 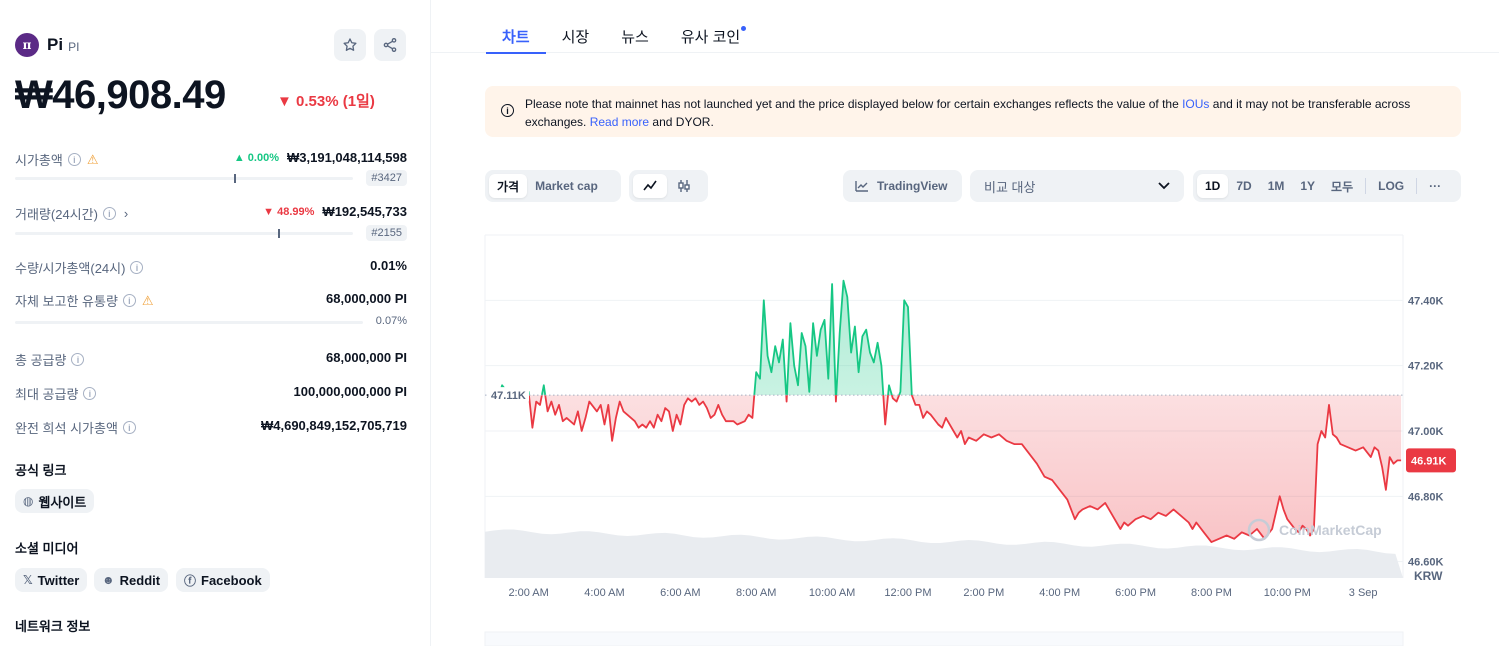 I want to click on currency-label: KRW, so click(x=1428, y=576).